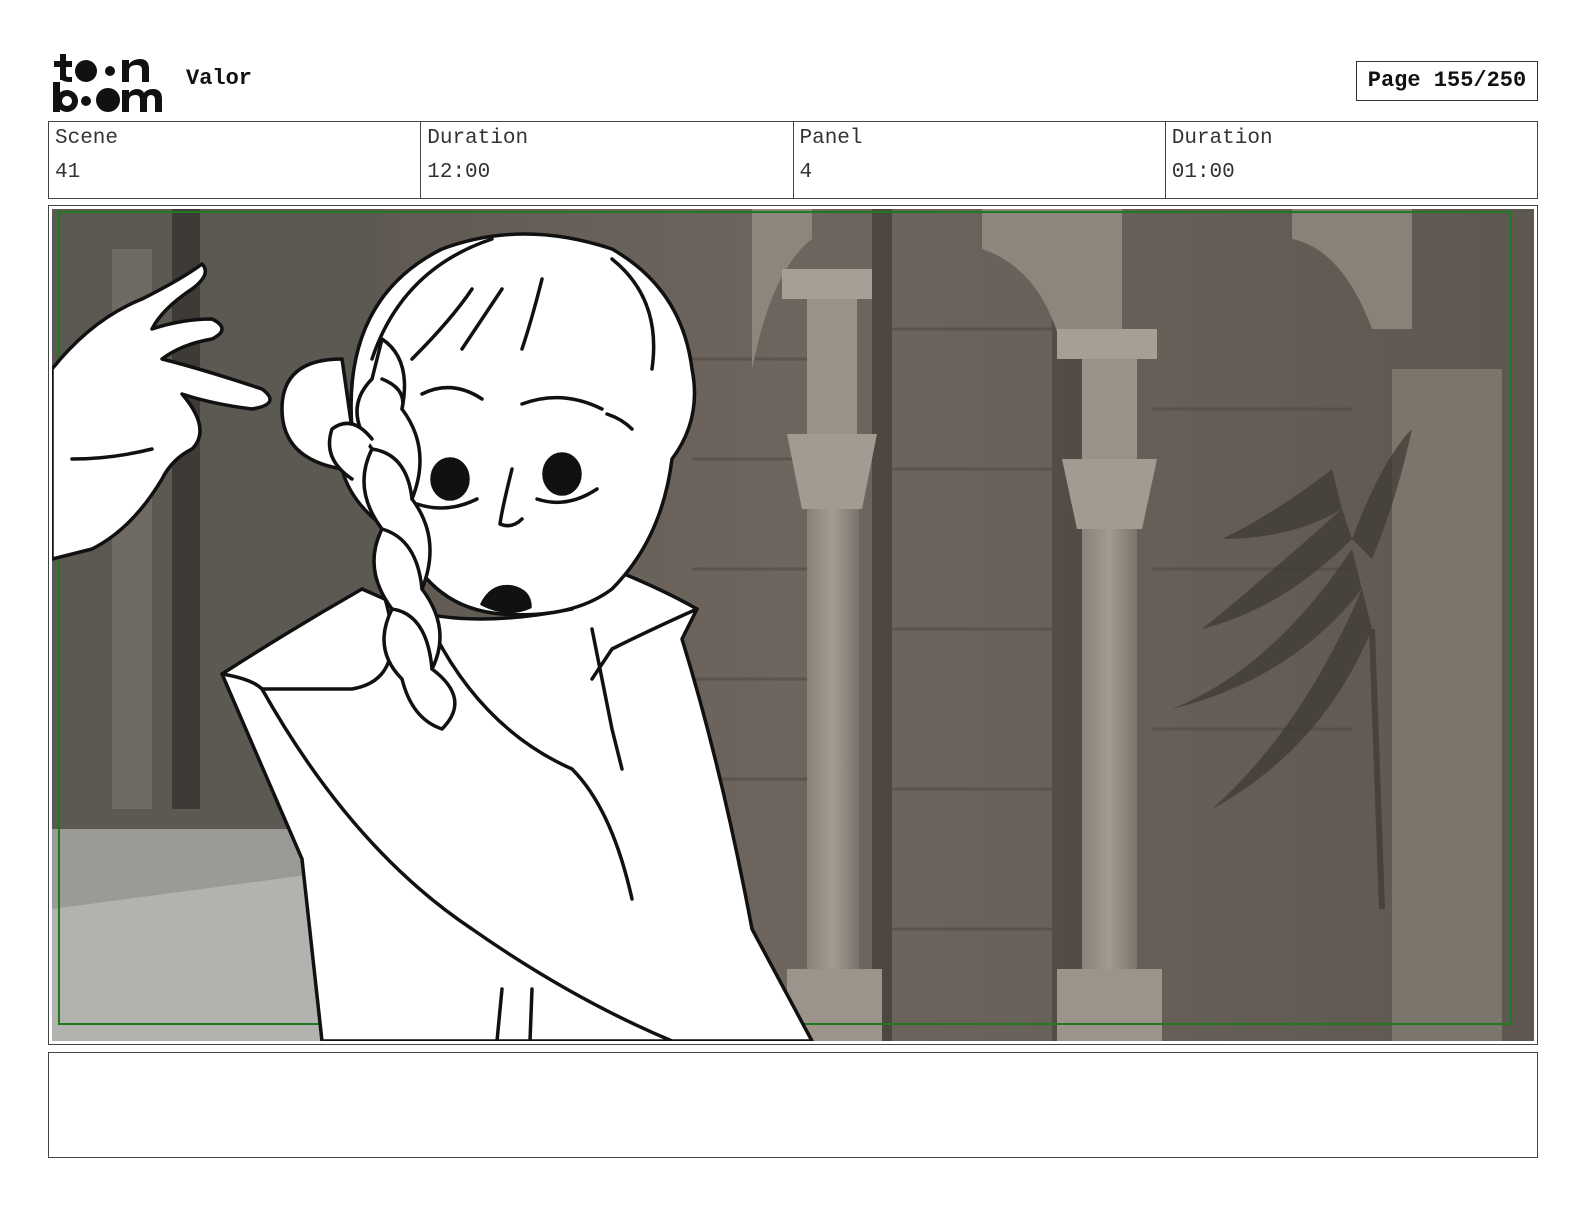  Describe the element at coordinates (606, 160) in the screenshot. I see `scene-duration-cell: Duration 12:00` at that location.